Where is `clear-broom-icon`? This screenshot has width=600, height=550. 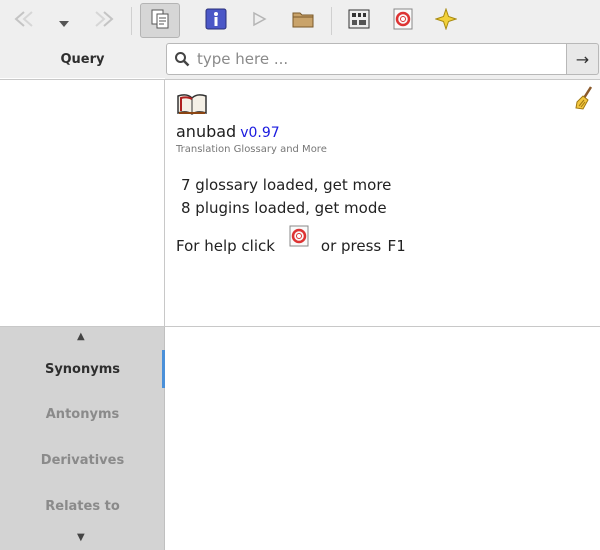 clear-broom-icon is located at coordinates (584, 100).